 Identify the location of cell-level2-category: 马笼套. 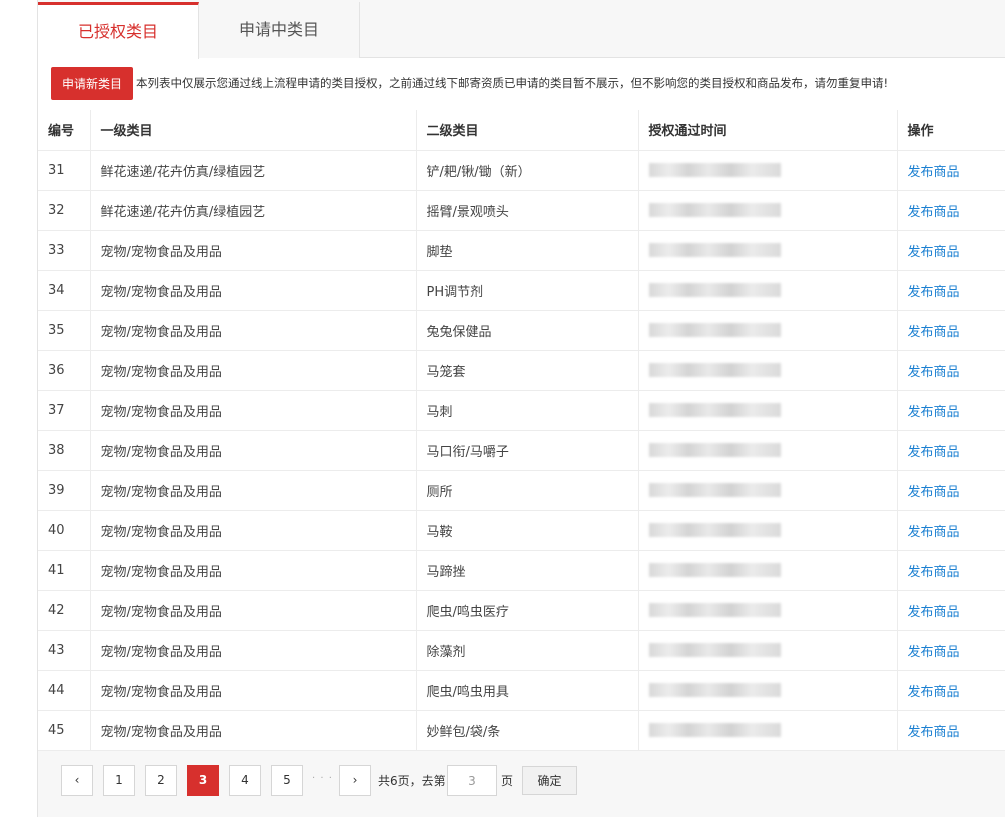
(526, 370).